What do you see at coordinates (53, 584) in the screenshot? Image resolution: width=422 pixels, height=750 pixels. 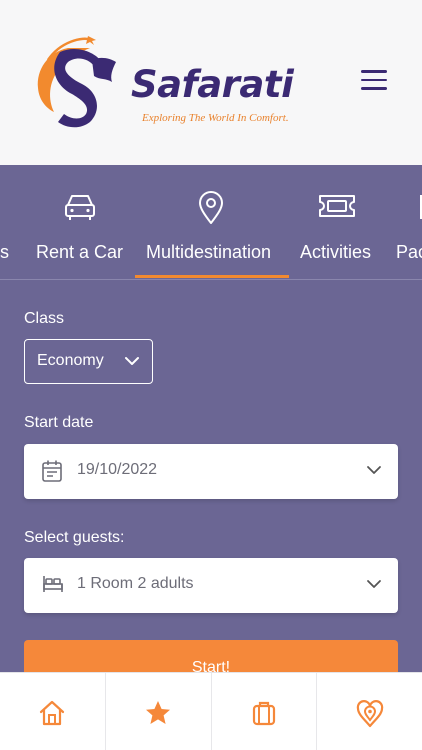 I see `bed-icon` at bounding box center [53, 584].